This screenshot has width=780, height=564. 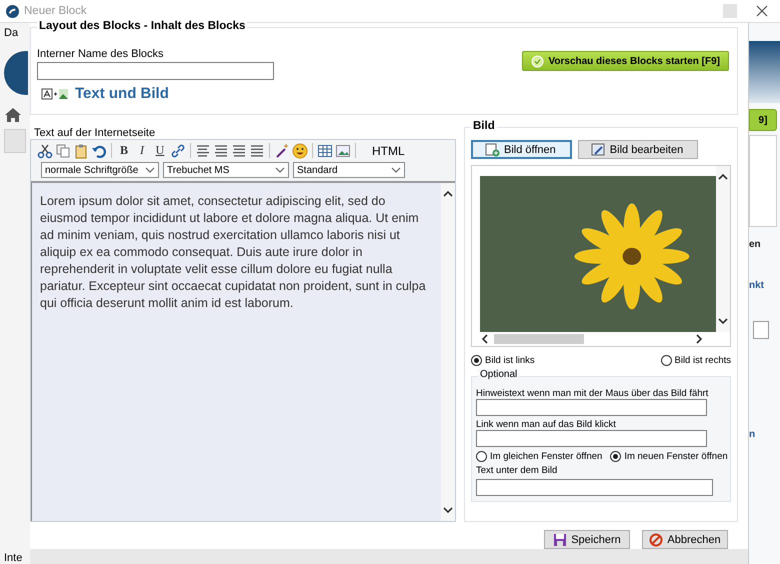 What do you see at coordinates (155, 71) in the screenshot?
I see `name-input` at bounding box center [155, 71].